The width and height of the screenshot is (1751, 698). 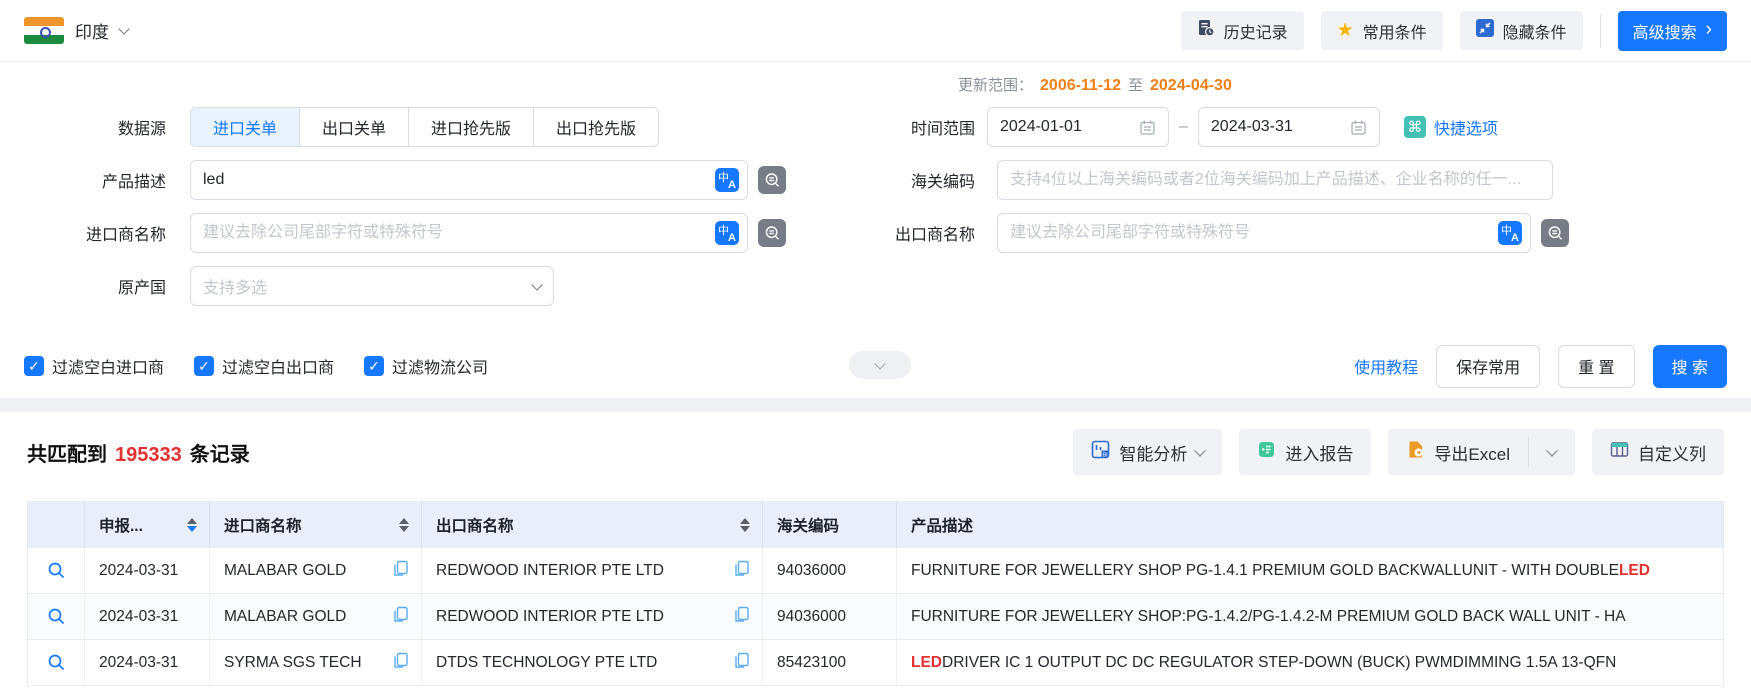 I want to click on report-icon, so click(x=1266, y=452).